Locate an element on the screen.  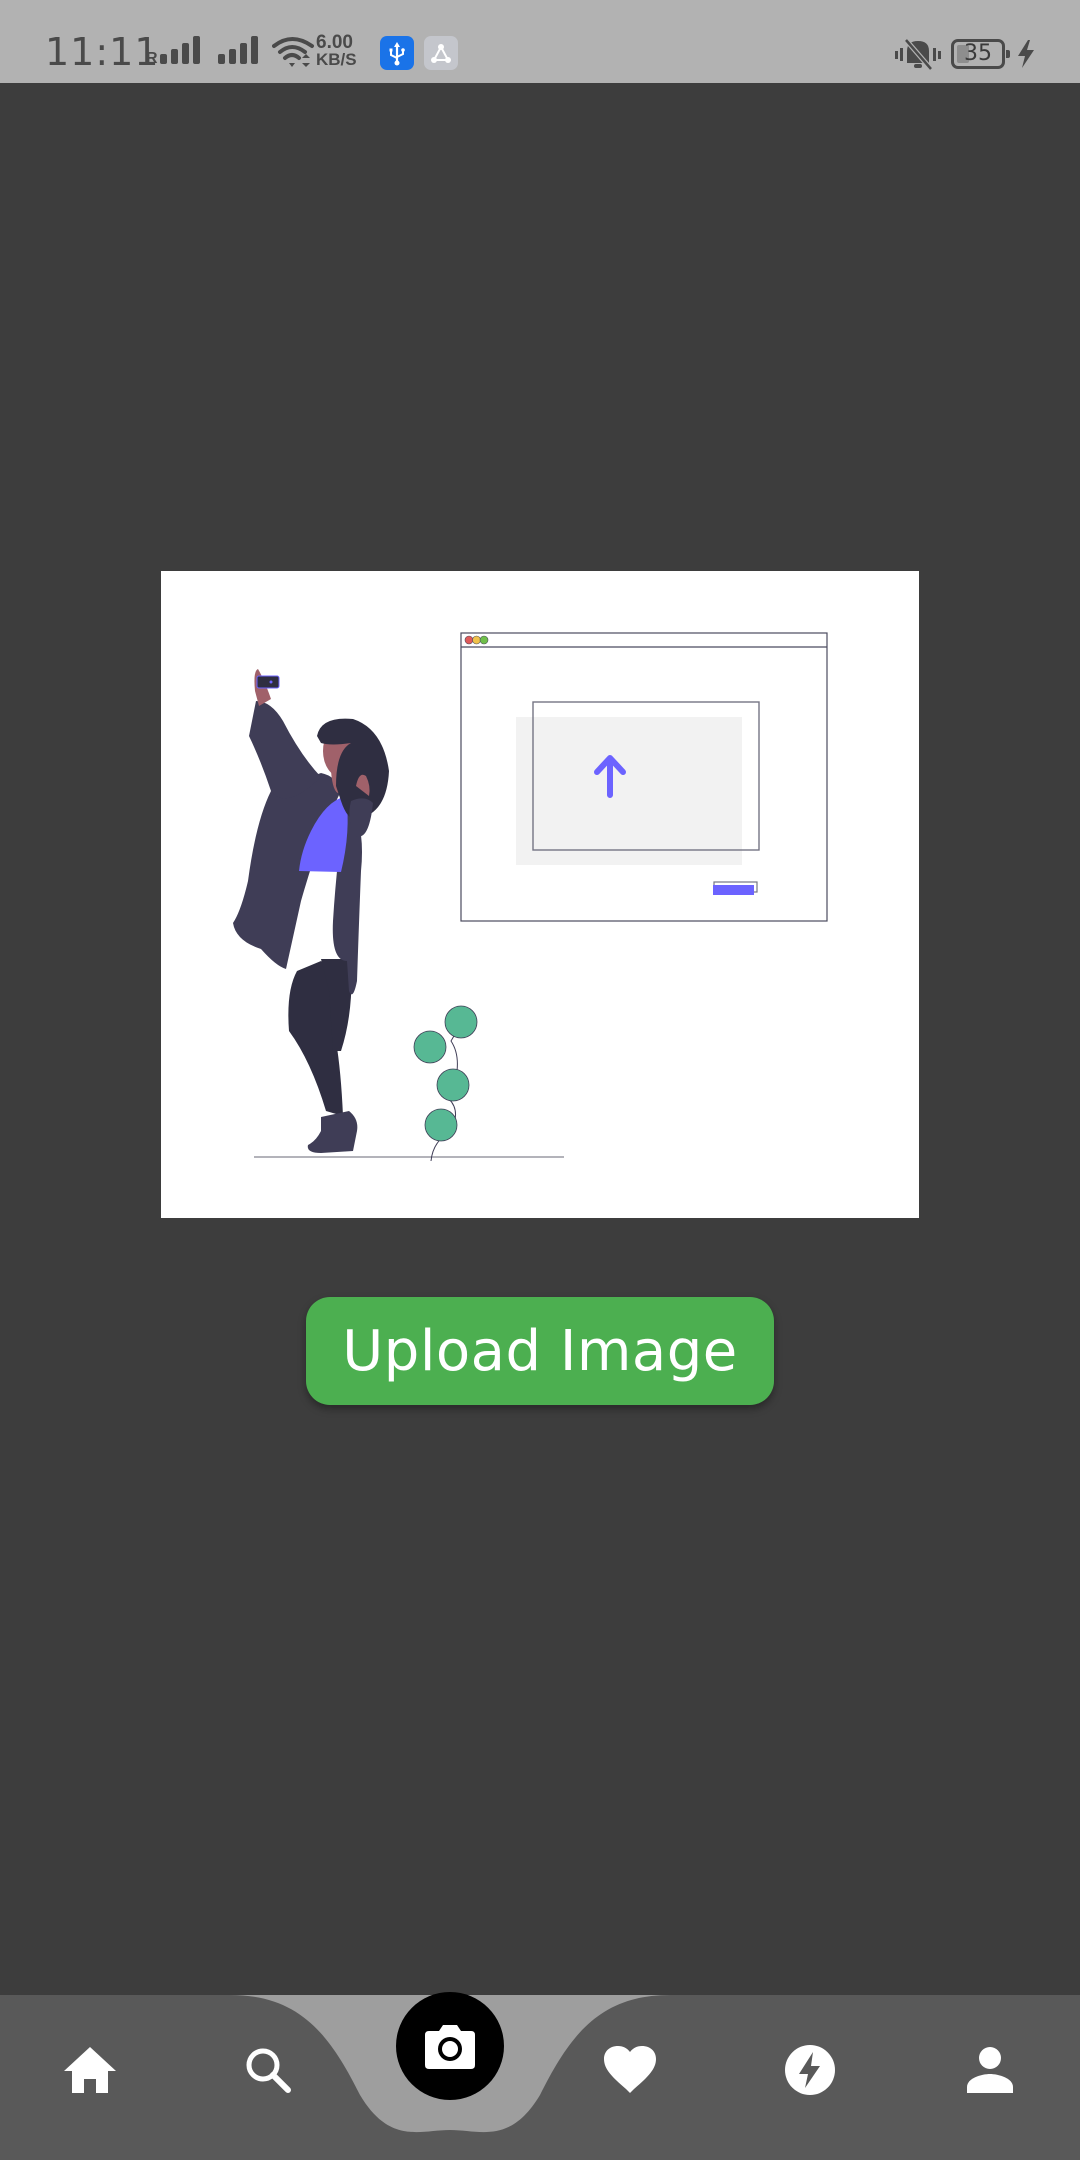
battery-level: 35 is located at coordinates (978, 53).